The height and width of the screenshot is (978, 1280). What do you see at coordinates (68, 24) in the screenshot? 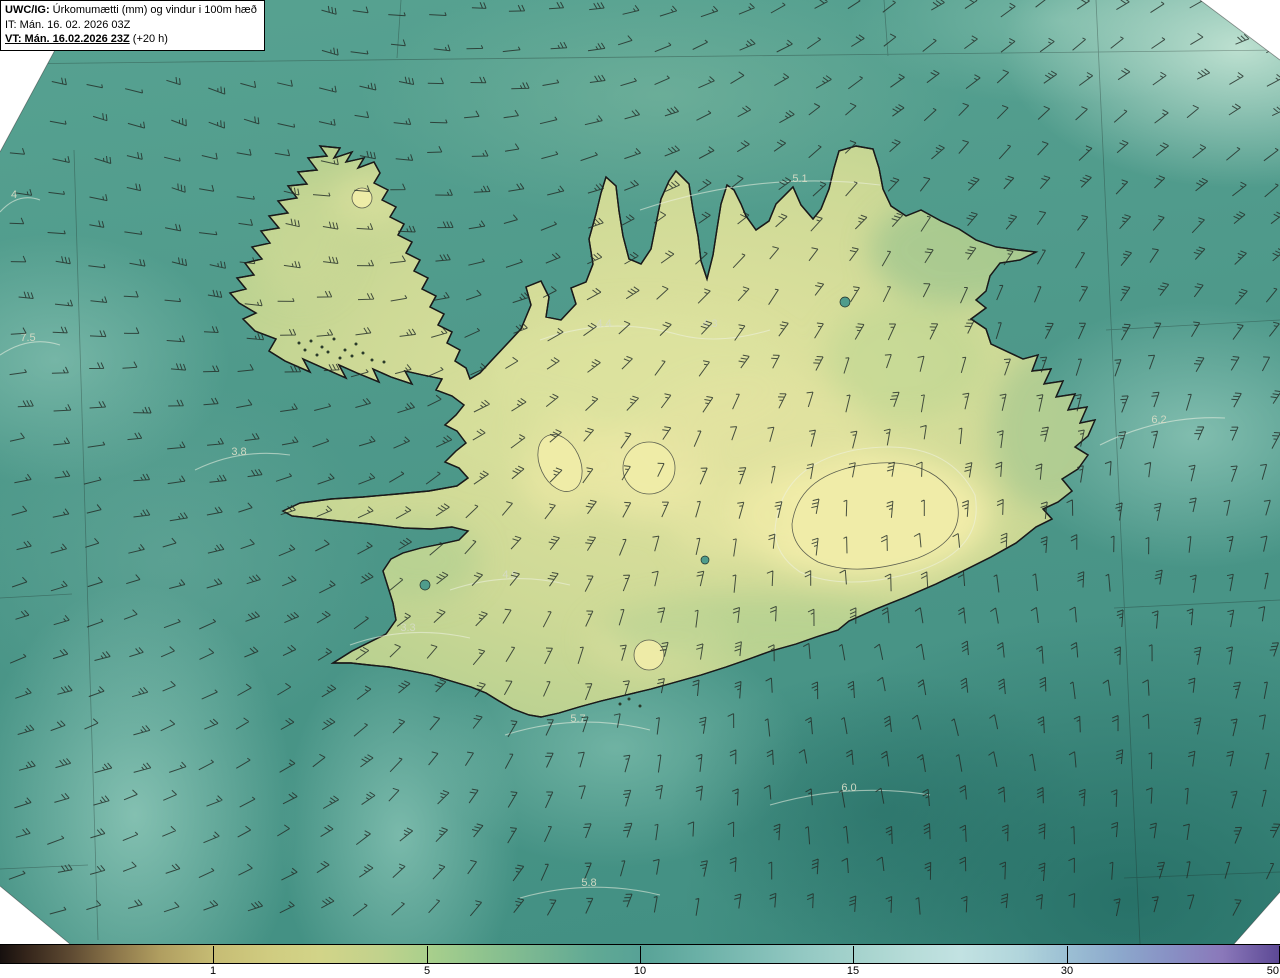
I see `title-line-init: IT: Mán. 16. 02. 2026 03Z` at bounding box center [68, 24].